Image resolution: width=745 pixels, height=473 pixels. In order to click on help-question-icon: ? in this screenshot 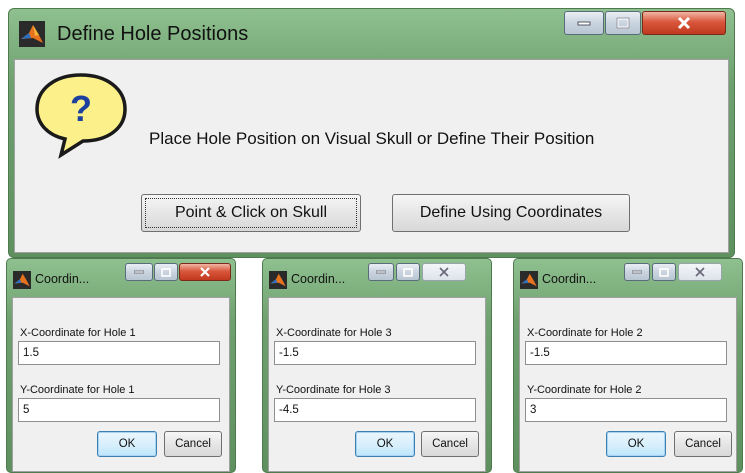, I will do `click(81, 114)`.